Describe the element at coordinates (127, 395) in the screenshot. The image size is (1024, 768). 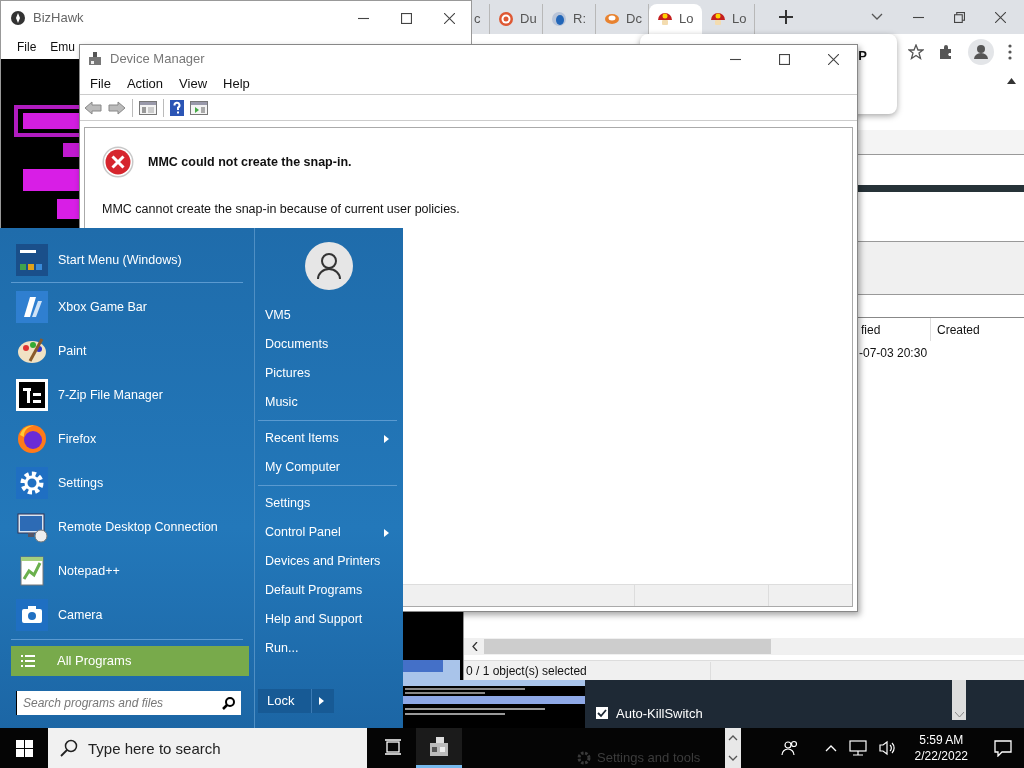
I see `program-item: 7-Zip File Manager` at that location.